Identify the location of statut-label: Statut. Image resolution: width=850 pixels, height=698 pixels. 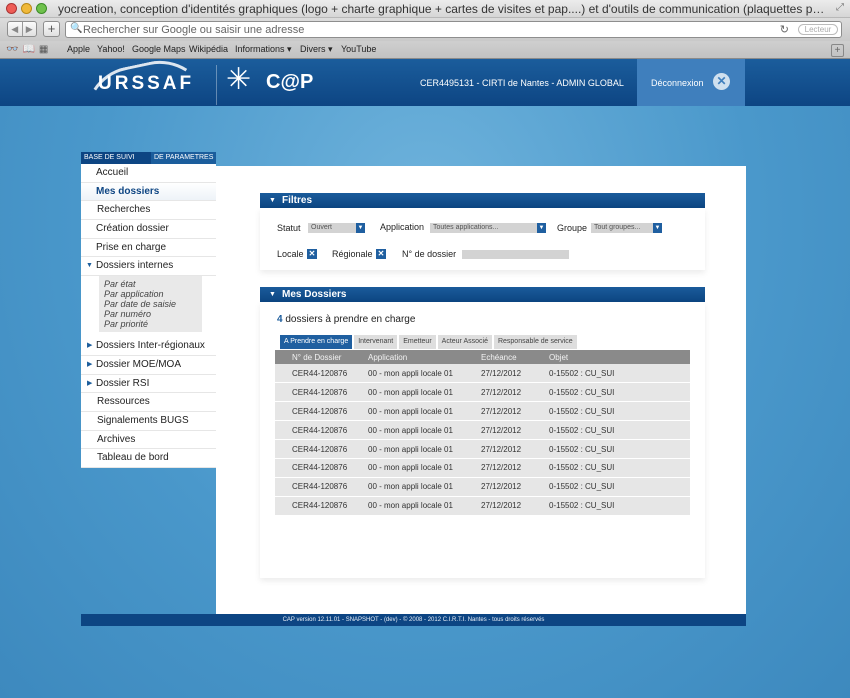
(289, 228).